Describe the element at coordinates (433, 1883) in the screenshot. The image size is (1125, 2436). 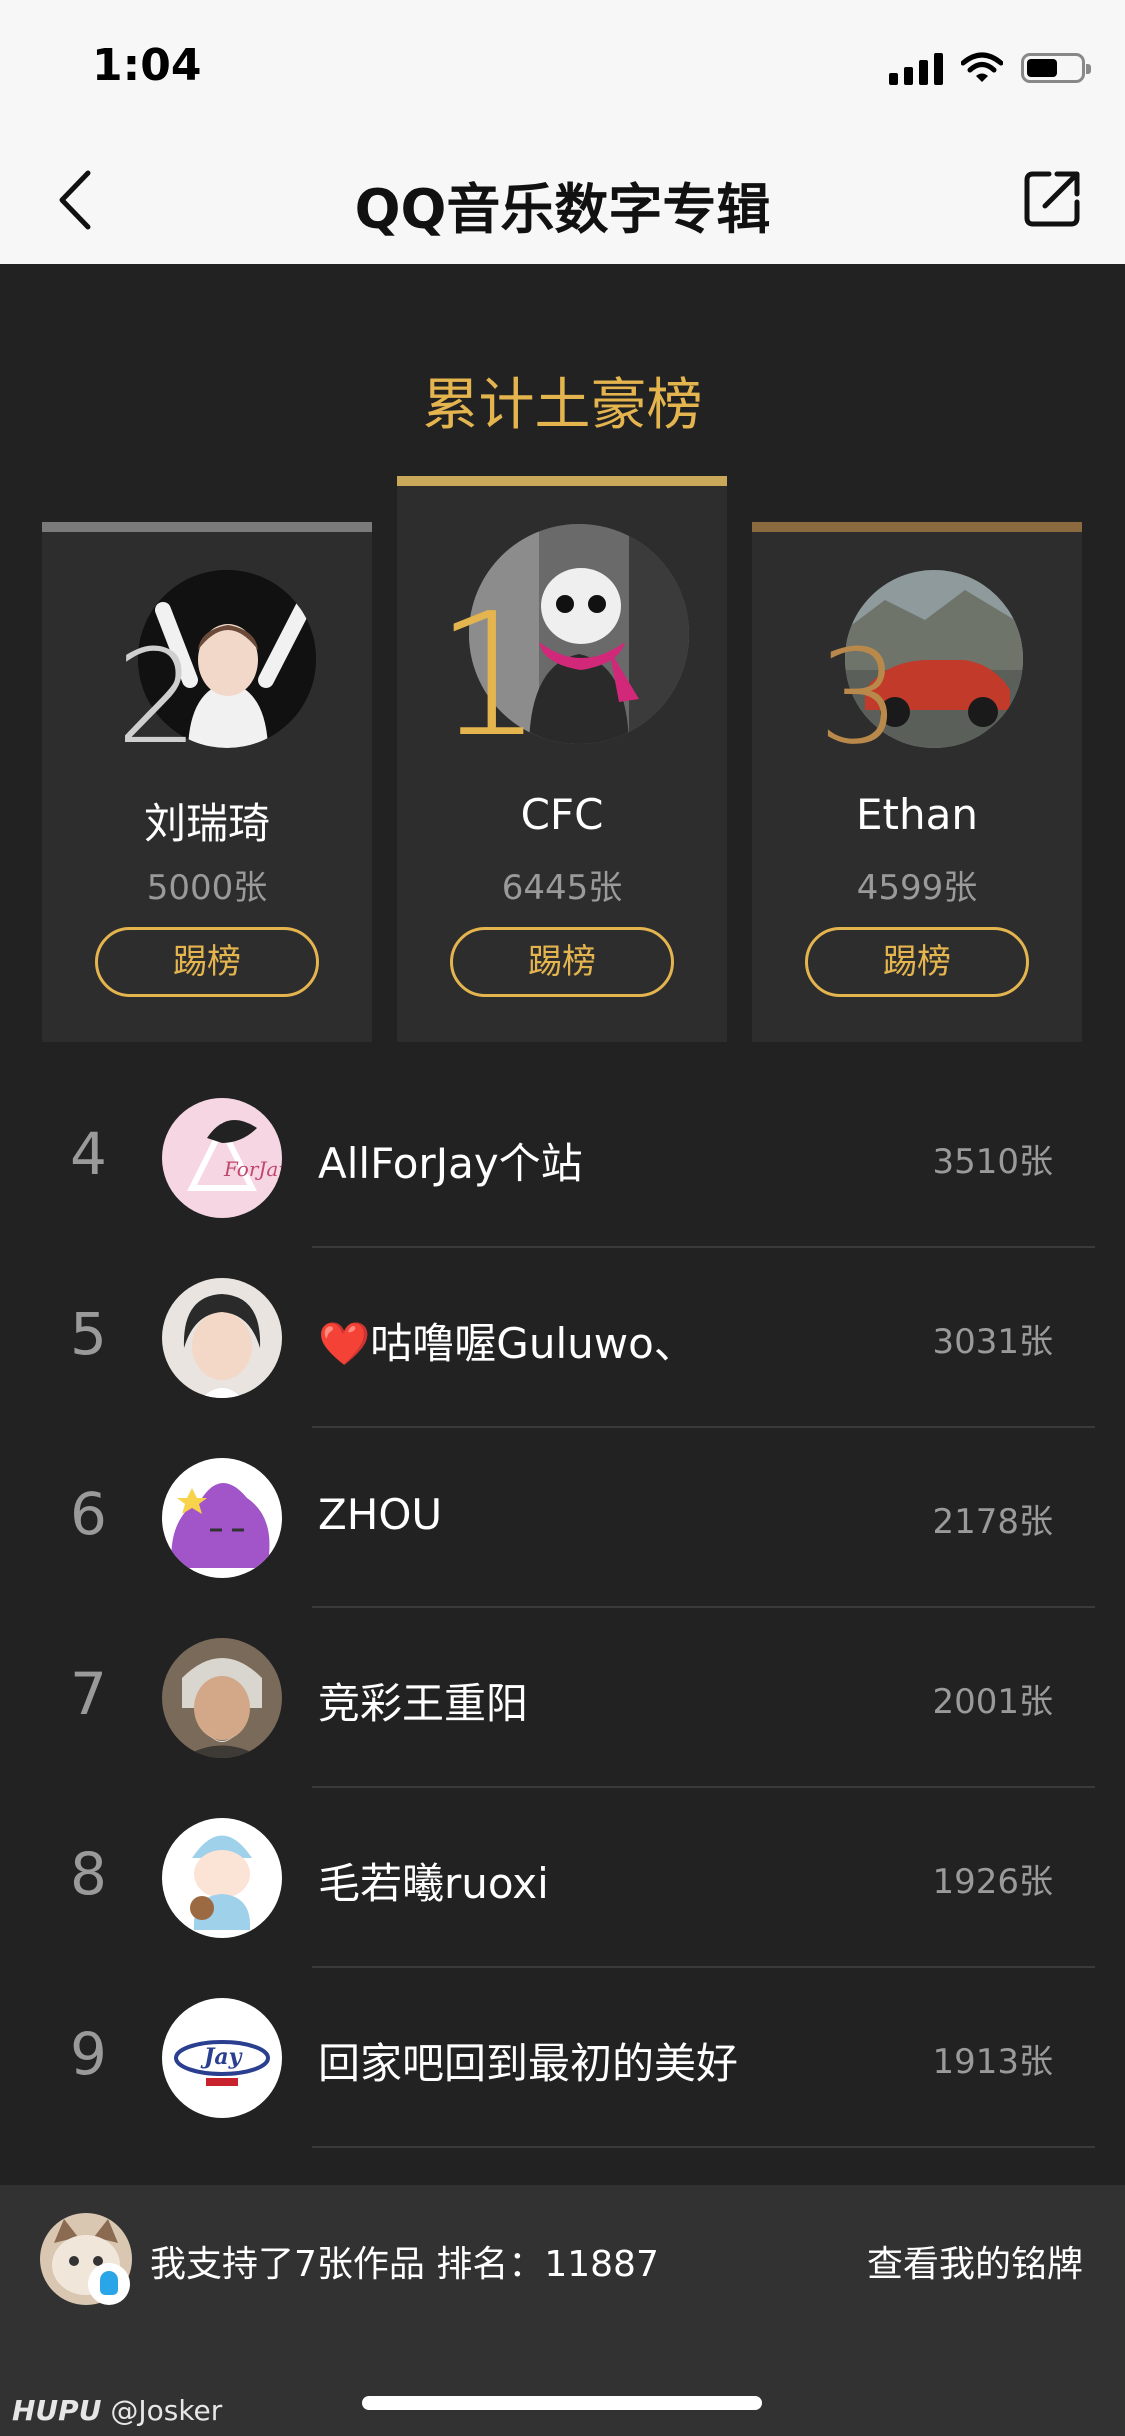
I see `user-name: 毛若曦ruoxi` at that location.